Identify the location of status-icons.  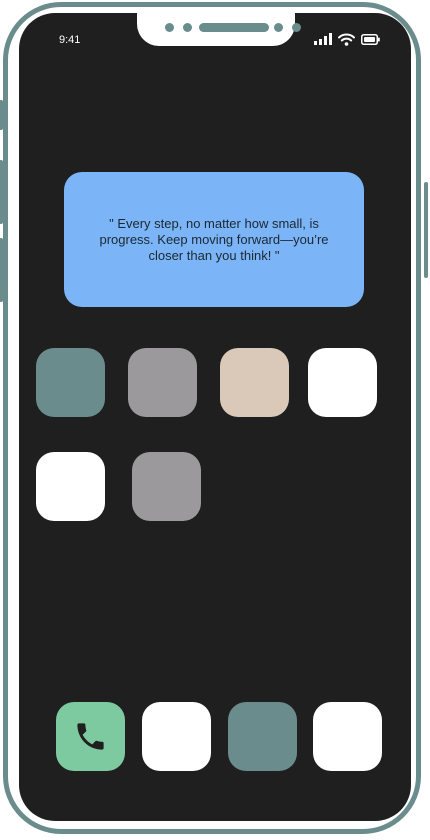
(347, 39).